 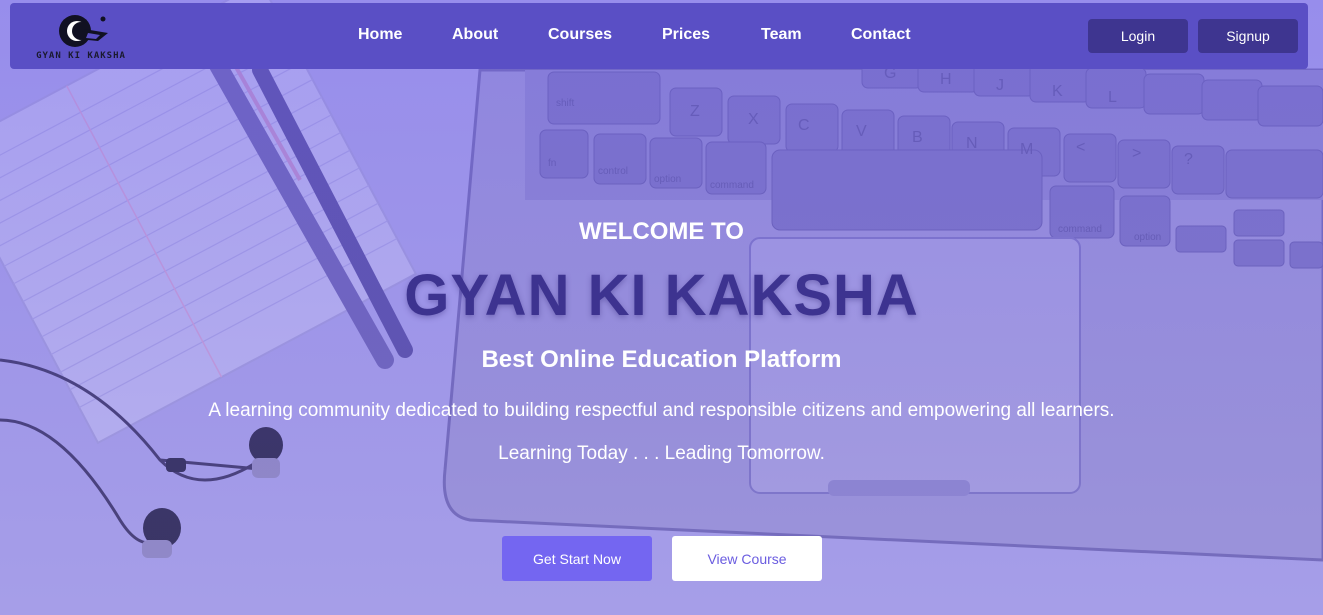 I want to click on get-start-now-button: Get Start Now, so click(x=577, y=558).